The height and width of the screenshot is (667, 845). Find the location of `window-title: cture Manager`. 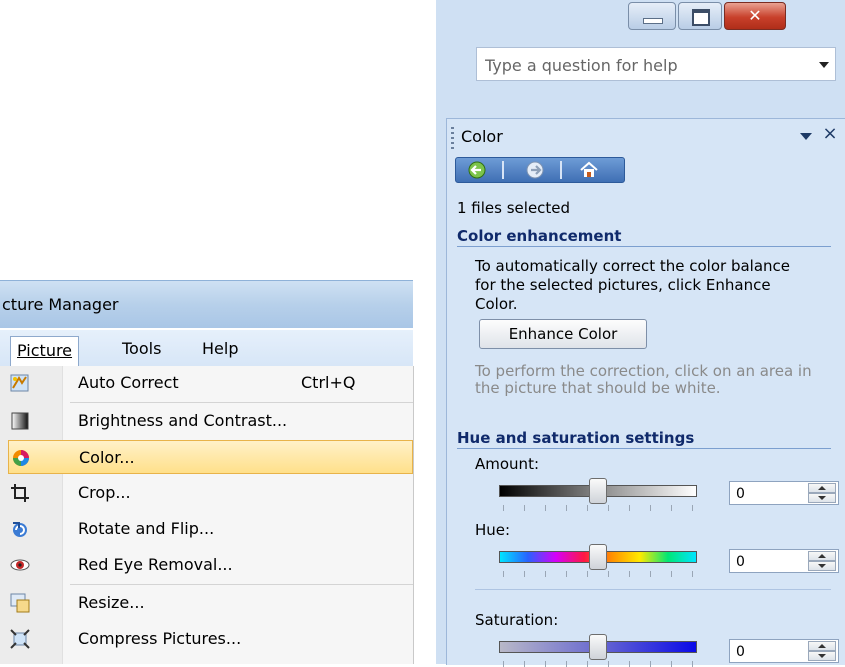

window-title: cture Manager is located at coordinates (206, 304).